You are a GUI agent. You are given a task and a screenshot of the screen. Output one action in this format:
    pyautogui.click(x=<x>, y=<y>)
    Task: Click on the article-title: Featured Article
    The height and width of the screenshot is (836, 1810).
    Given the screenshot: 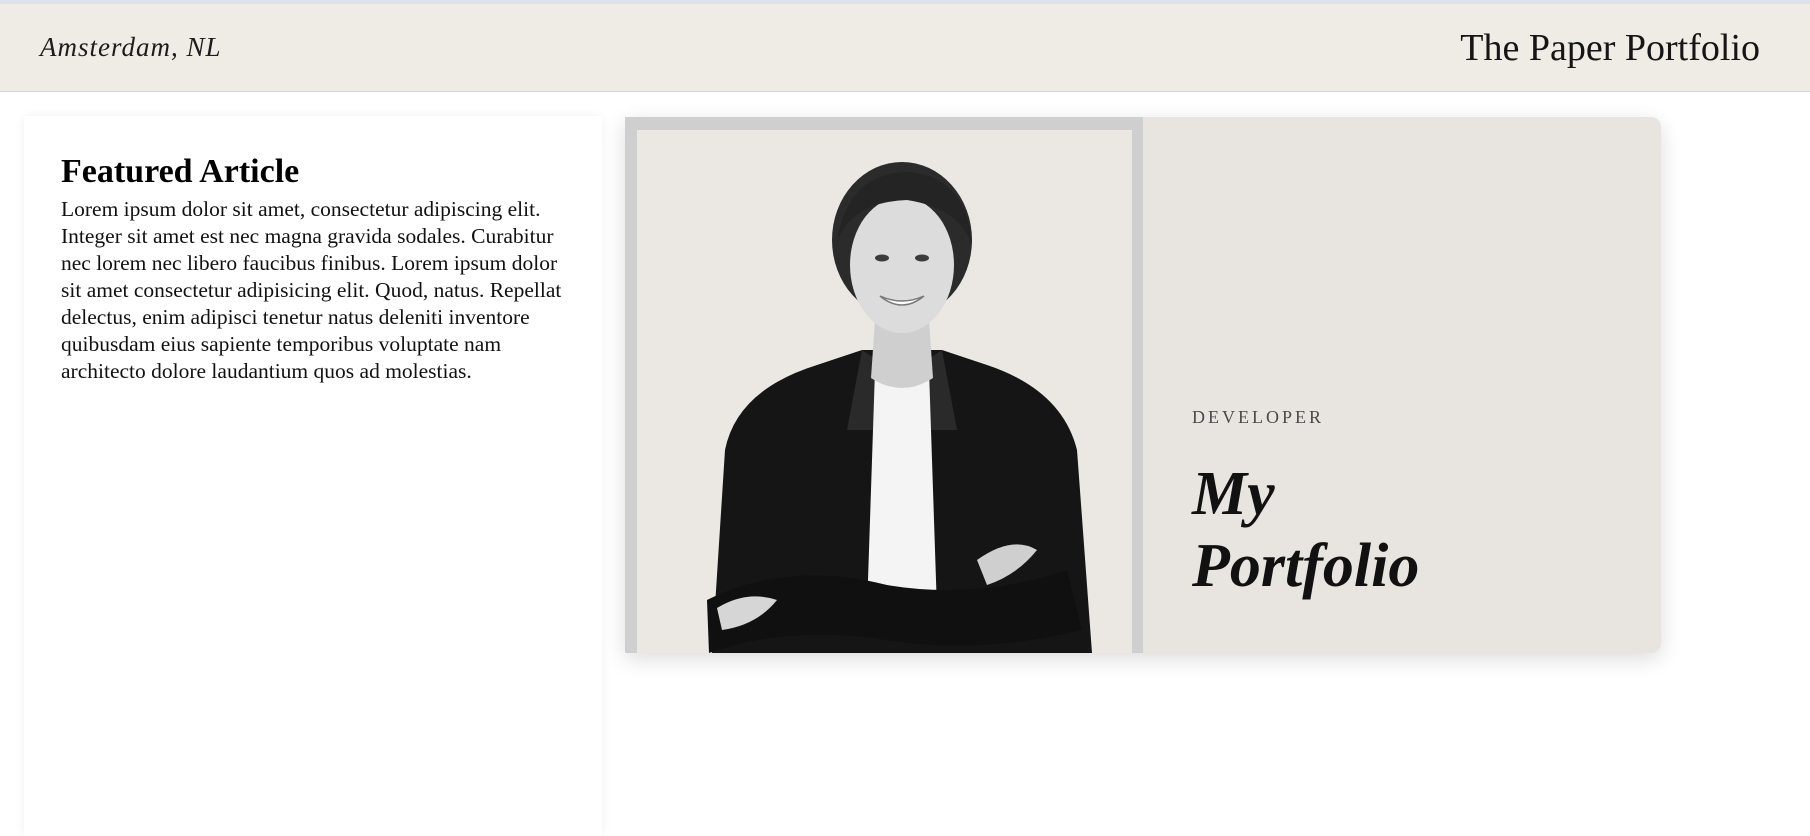 What is the action you would take?
    pyautogui.click(x=180, y=171)
    